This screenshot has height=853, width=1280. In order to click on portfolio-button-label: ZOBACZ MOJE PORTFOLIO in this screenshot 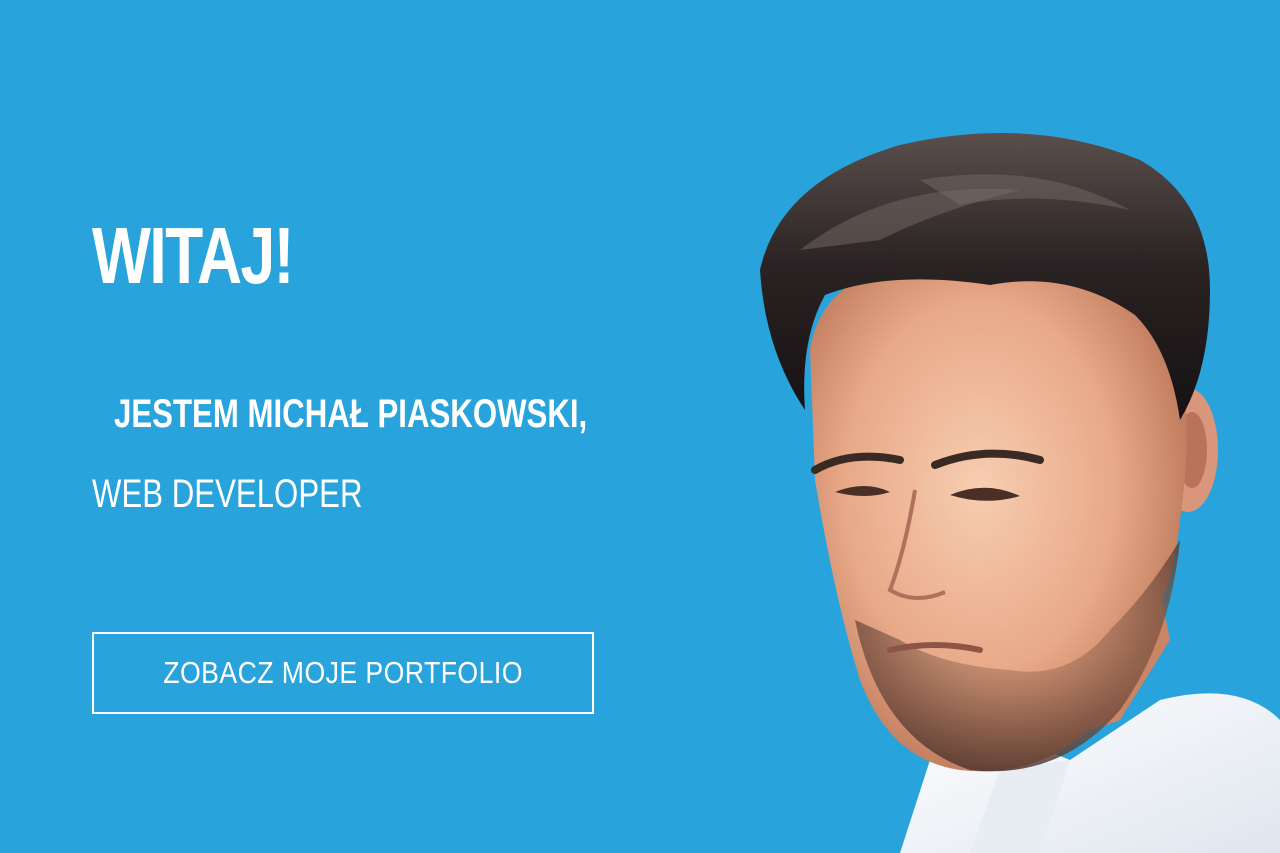, I will do `click(343, 672)`.